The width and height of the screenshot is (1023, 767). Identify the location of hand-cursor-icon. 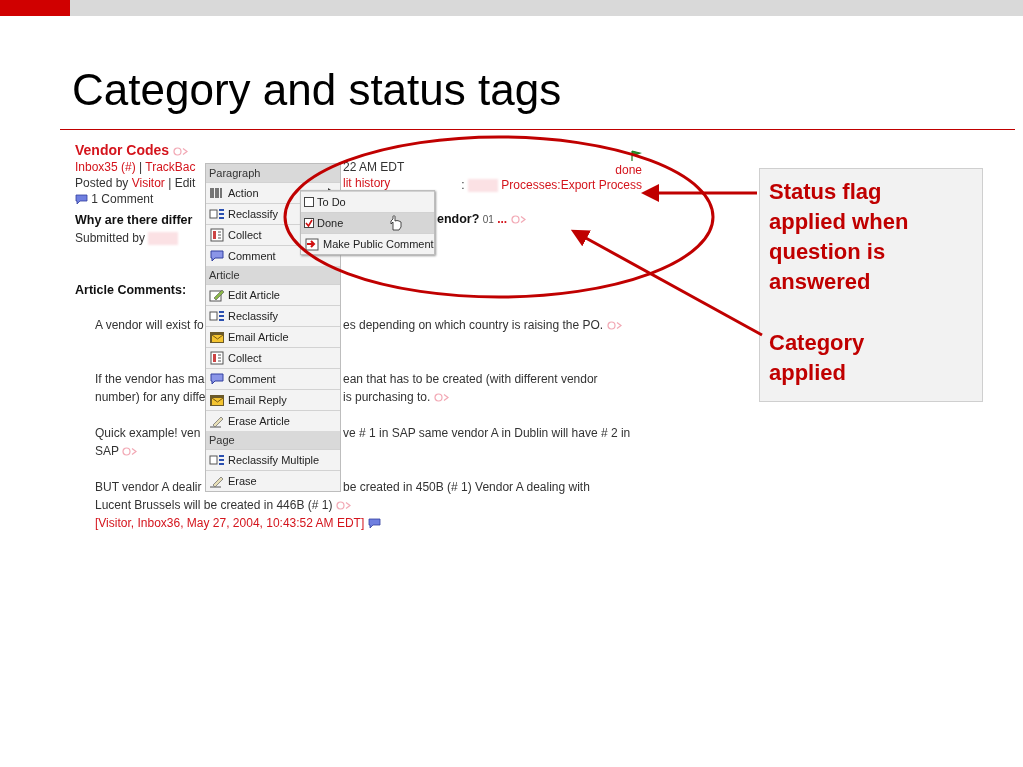
(396, 223).